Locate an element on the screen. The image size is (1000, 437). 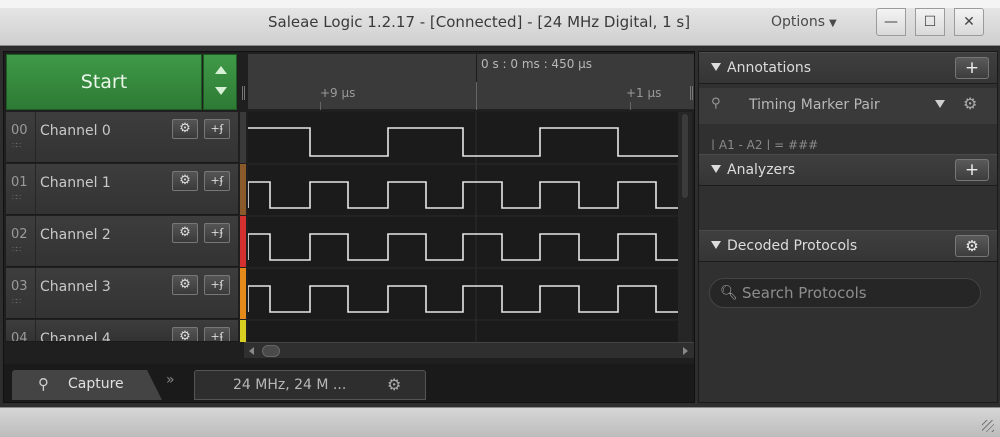
channel-number: 00 is located at coordinates (19, 130).